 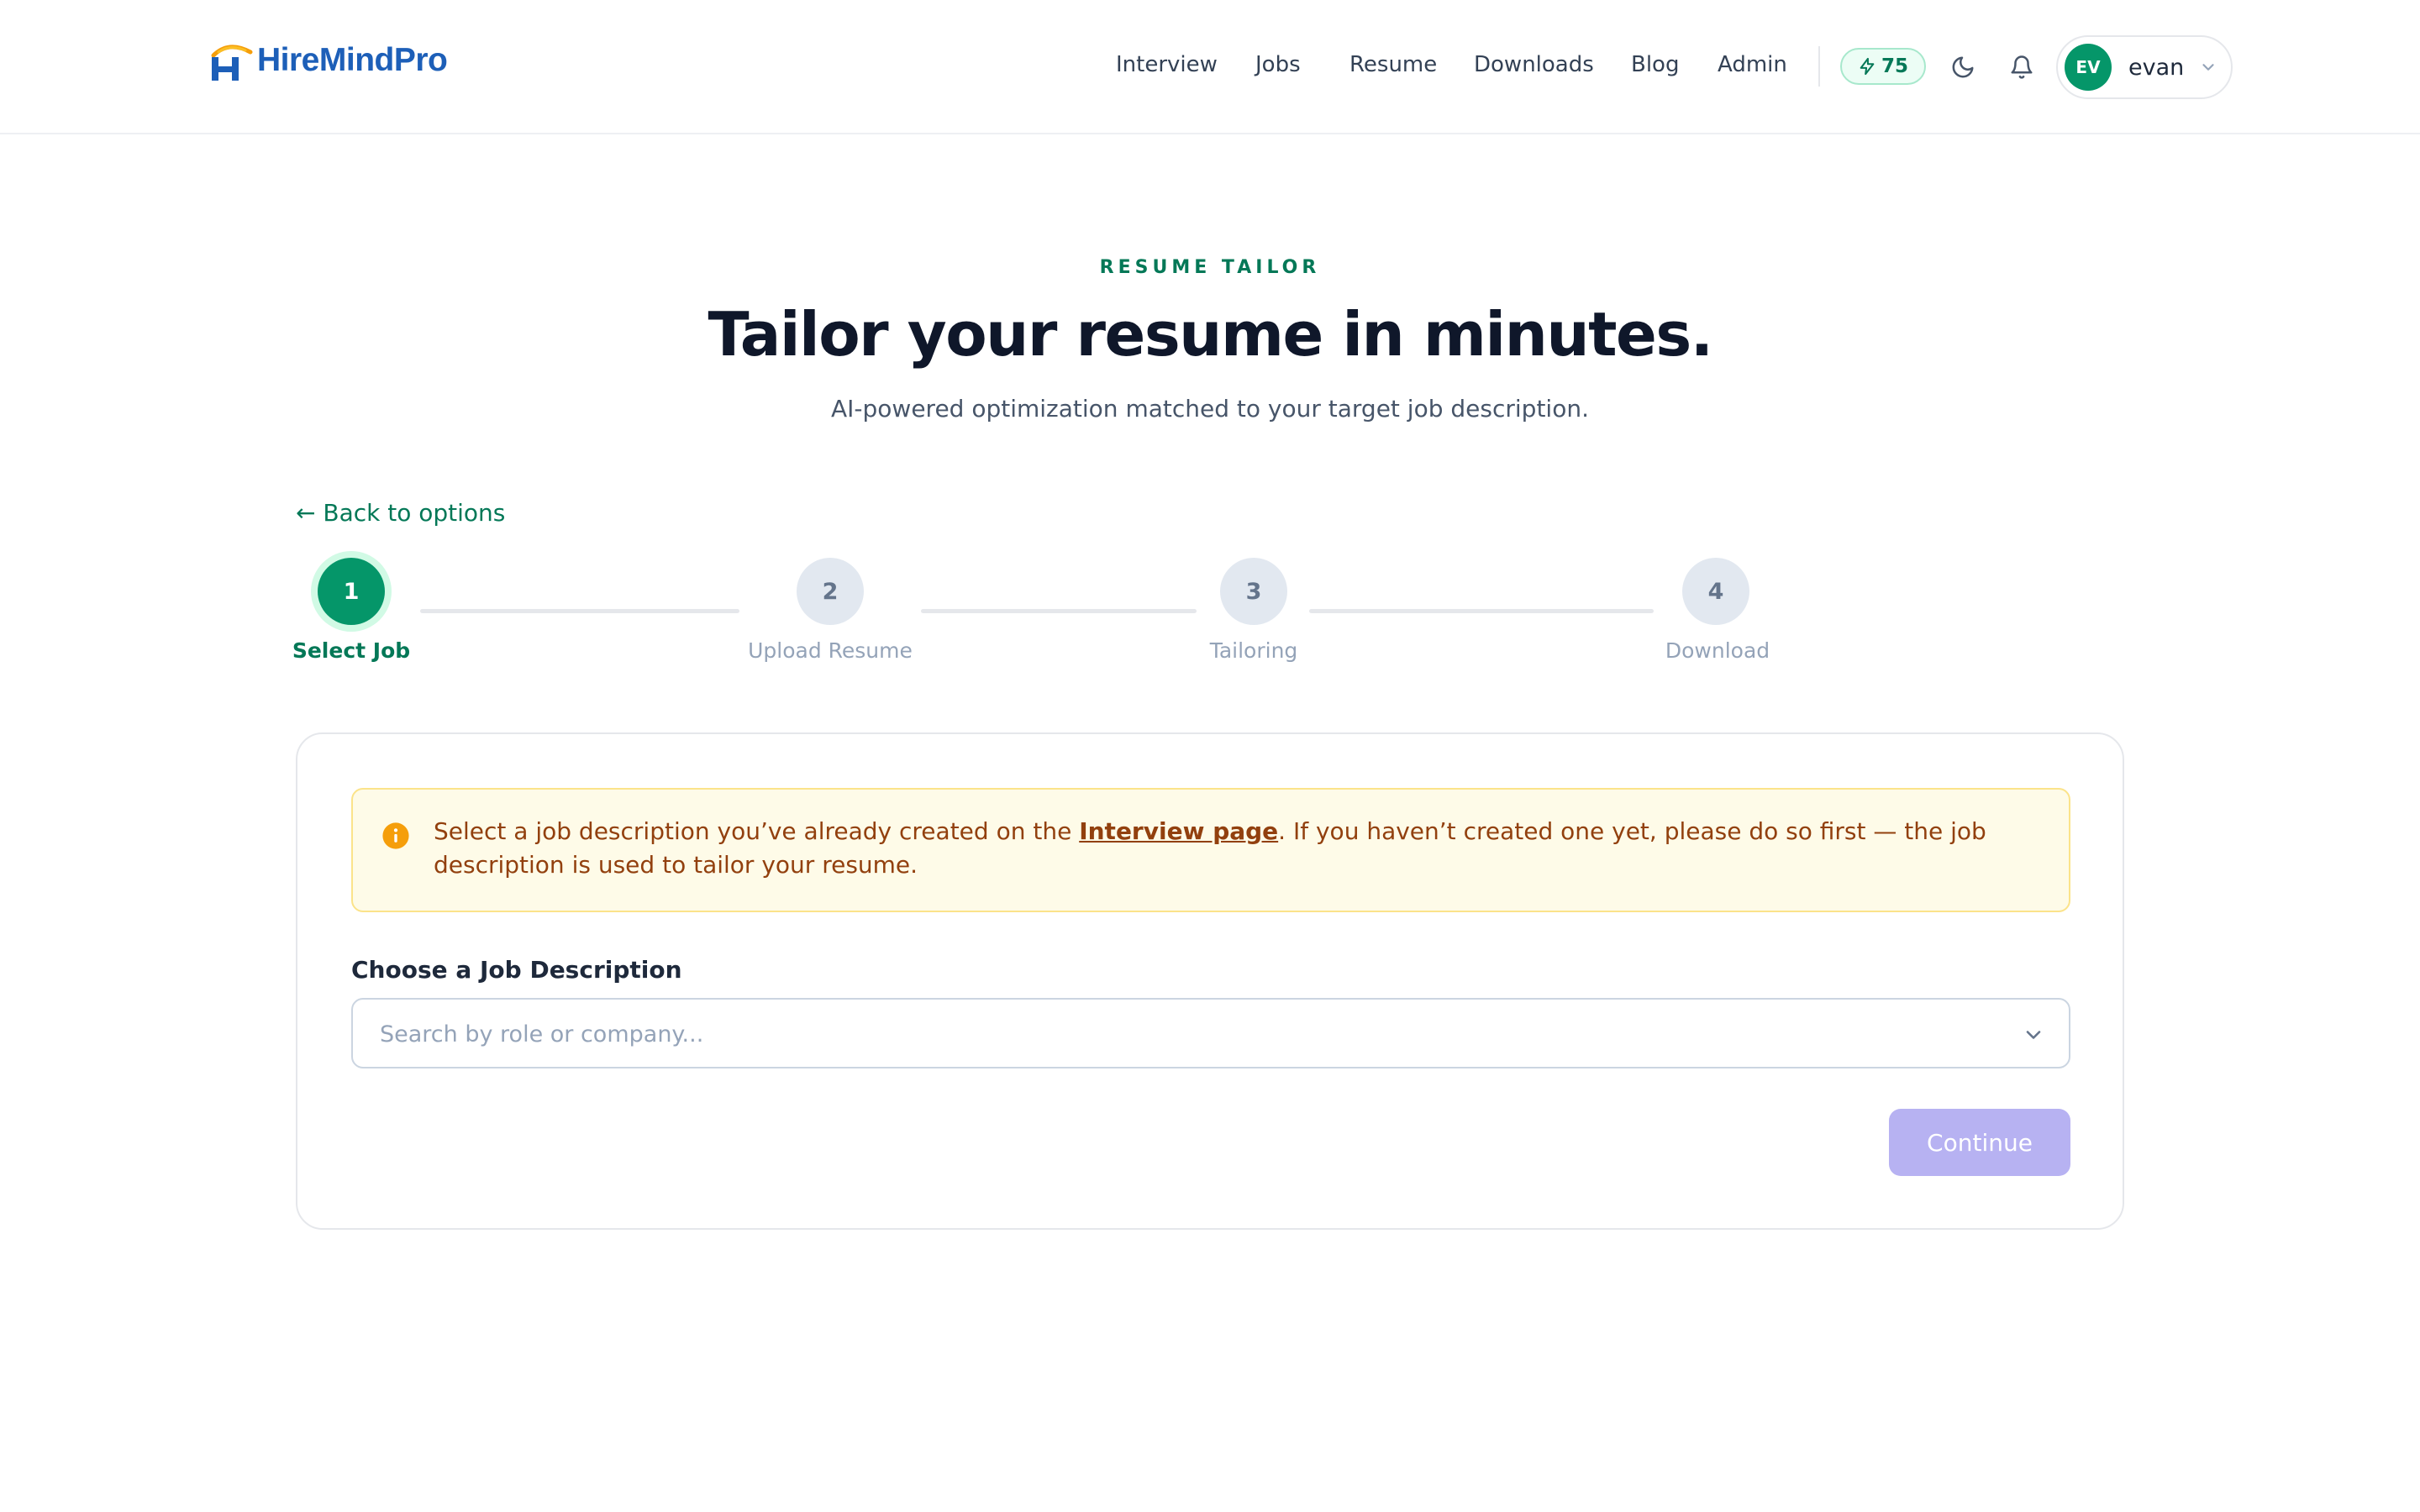 What do you see at coordinates (1819, 66) in the screenshot?
I see `nav-divider` at bounding box center [1819, 66].